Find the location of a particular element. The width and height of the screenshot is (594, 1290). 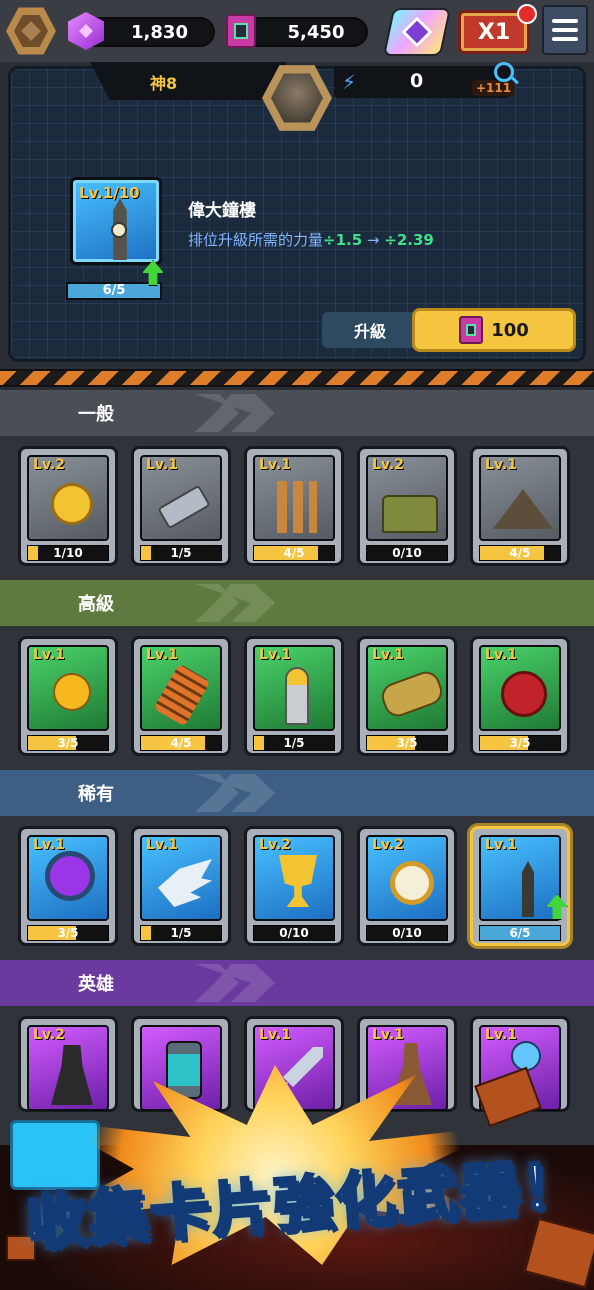

upgrade-button: 100 is located at coordinates (494, 330).